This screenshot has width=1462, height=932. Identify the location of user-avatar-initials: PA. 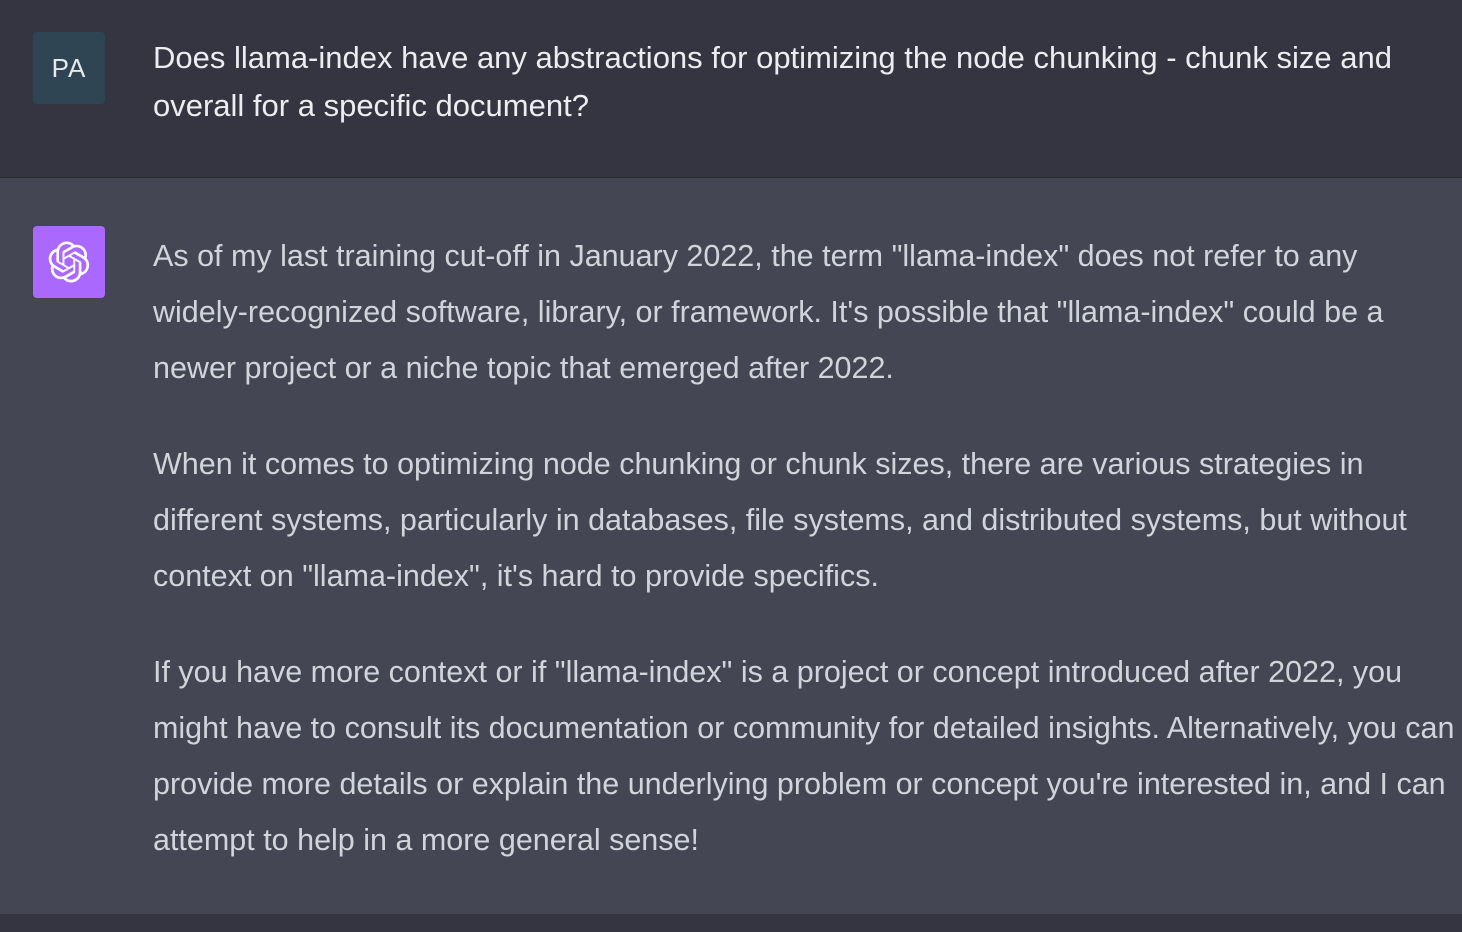
(69, 67).